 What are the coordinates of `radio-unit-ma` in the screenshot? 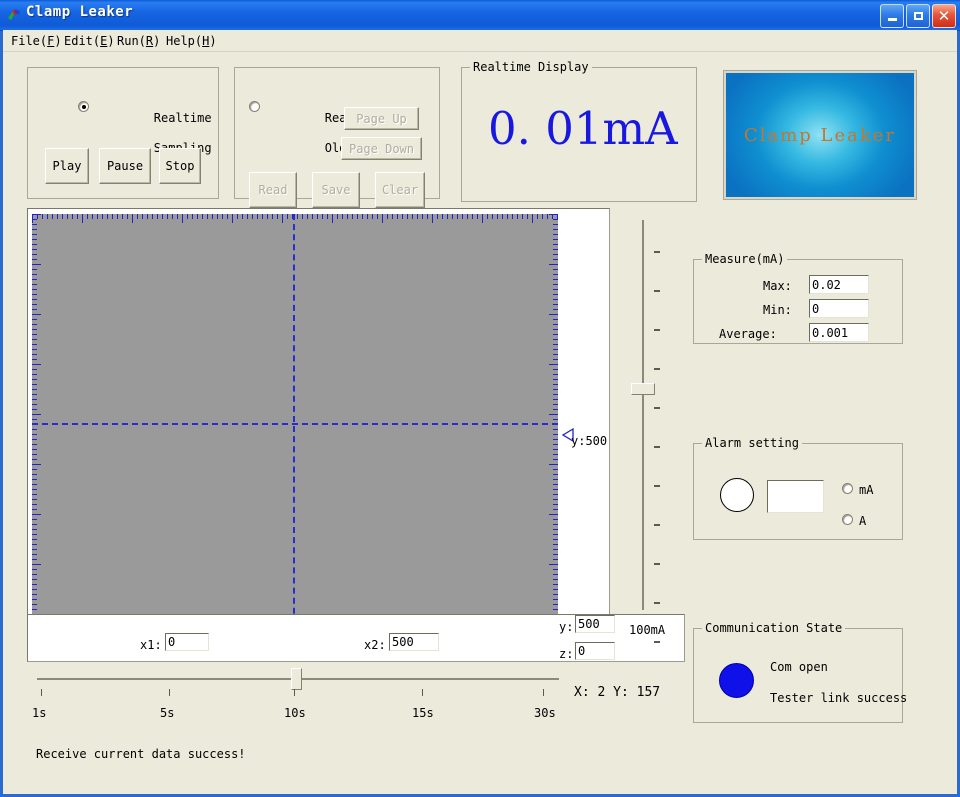 It's located at (847, 488).